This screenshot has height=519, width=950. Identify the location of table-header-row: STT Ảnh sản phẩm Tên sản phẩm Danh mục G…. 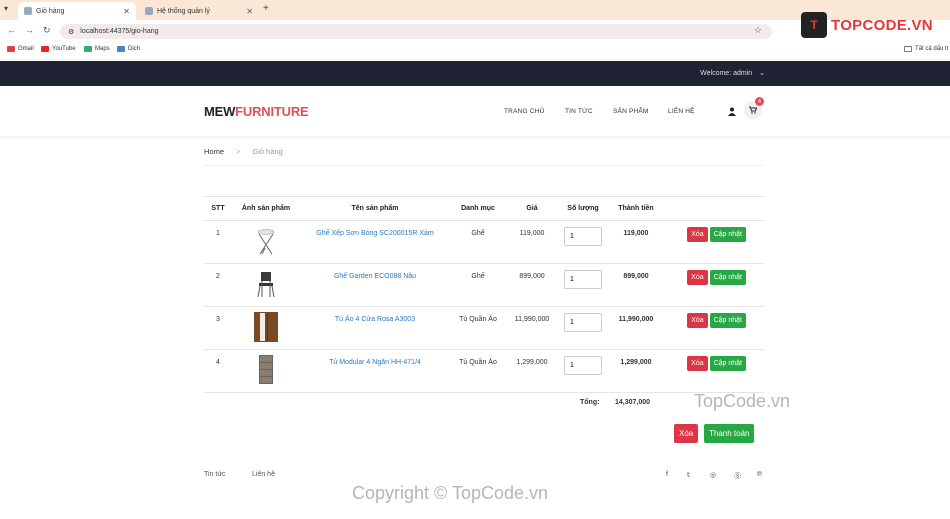
(484, 208).